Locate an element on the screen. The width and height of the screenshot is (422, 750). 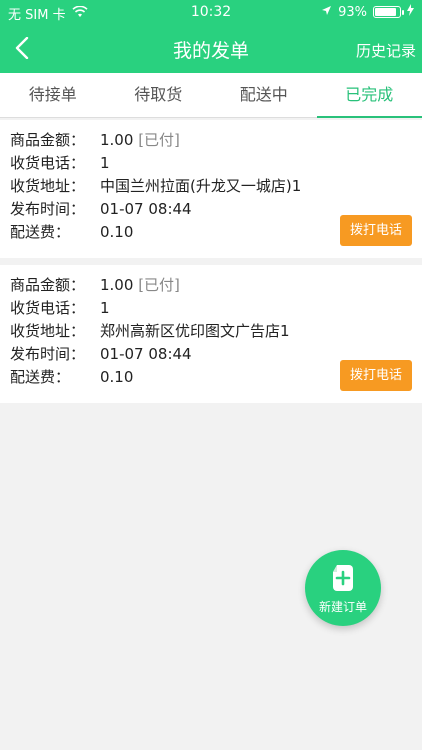
address-row: 收货地址： 中国兰州拉面(升龙又一城店)1 is located at coordinates (155, 186).